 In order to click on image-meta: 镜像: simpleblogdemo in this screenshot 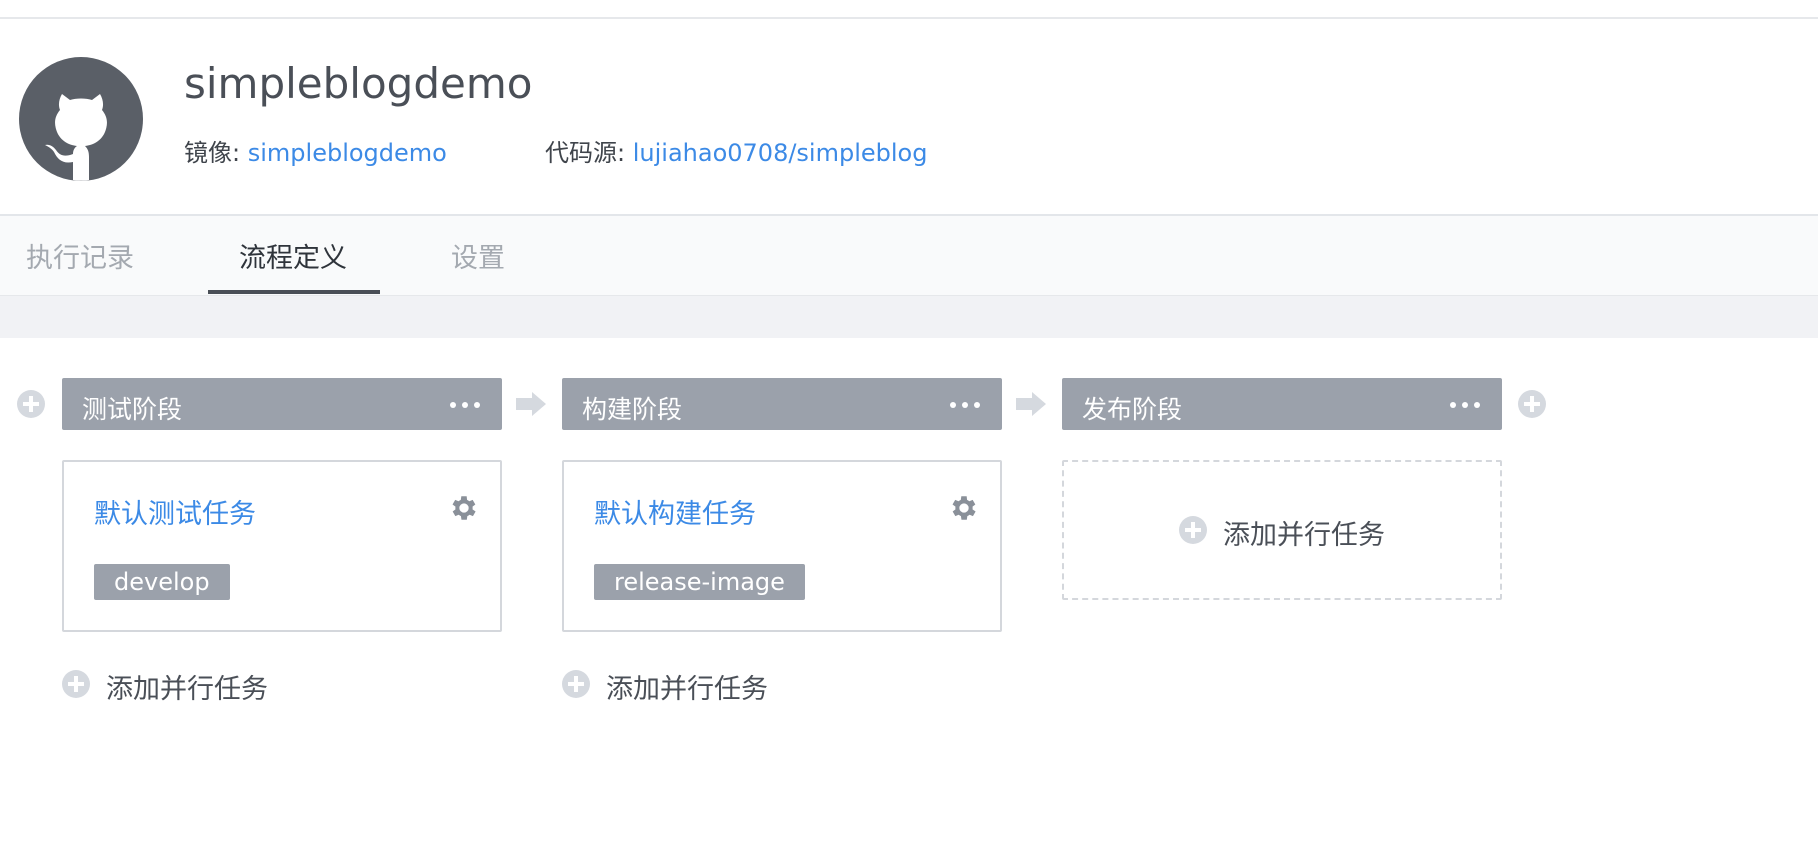, I will do `click(315, 150)`.